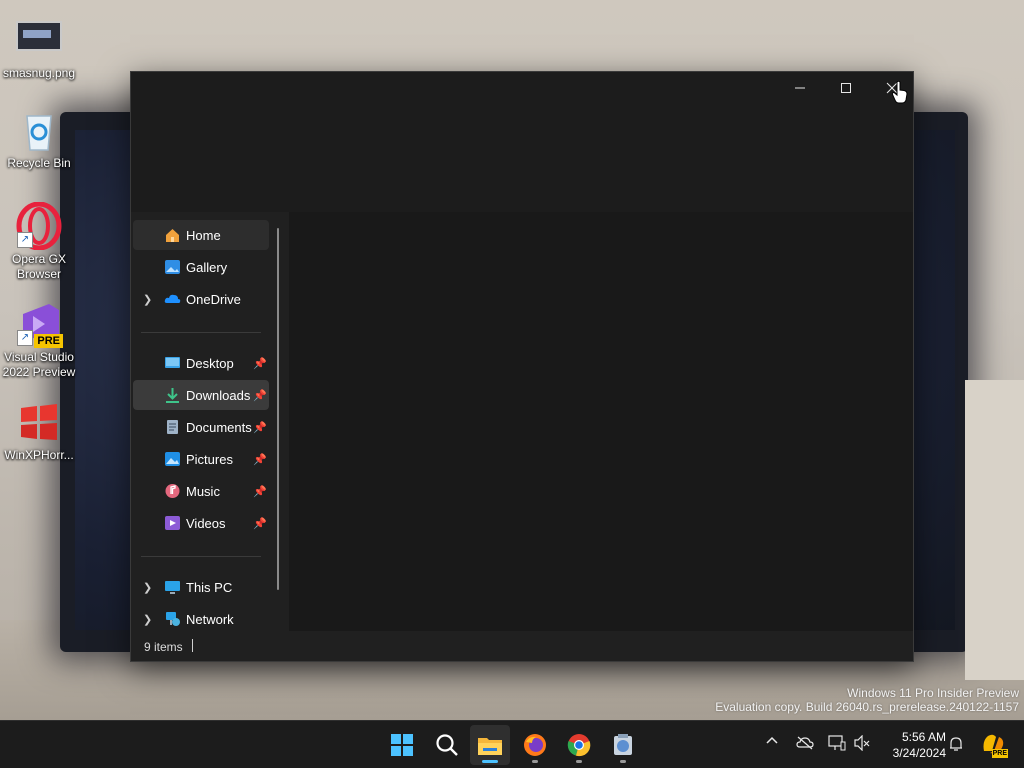  I want to click on nav-item-music: Music 📌, so click(201, 491).